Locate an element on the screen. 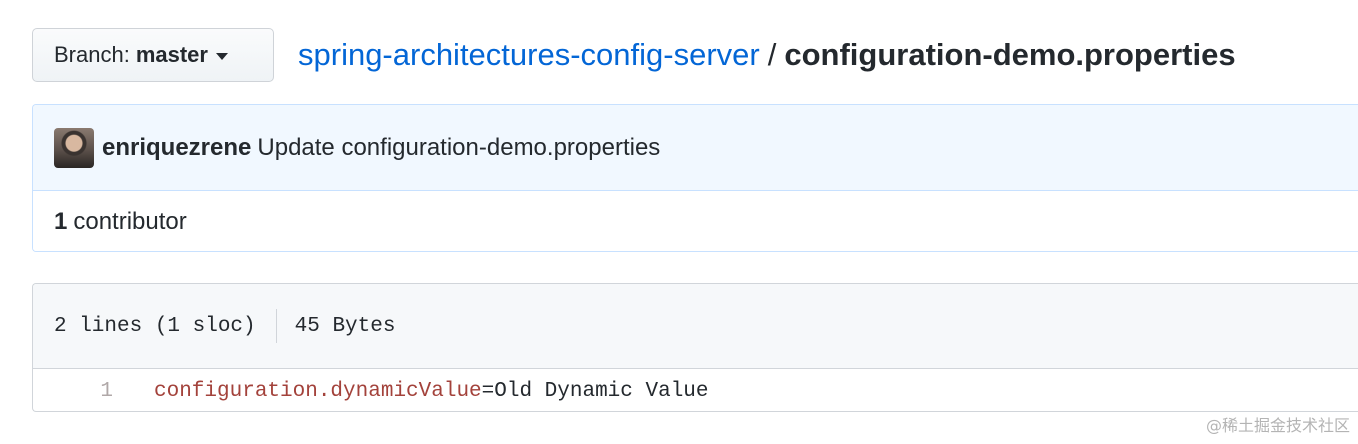 Image resolution: width=1358 pixels, height=444 pixels. line-number: 1 is located at coordinates (73, 391).